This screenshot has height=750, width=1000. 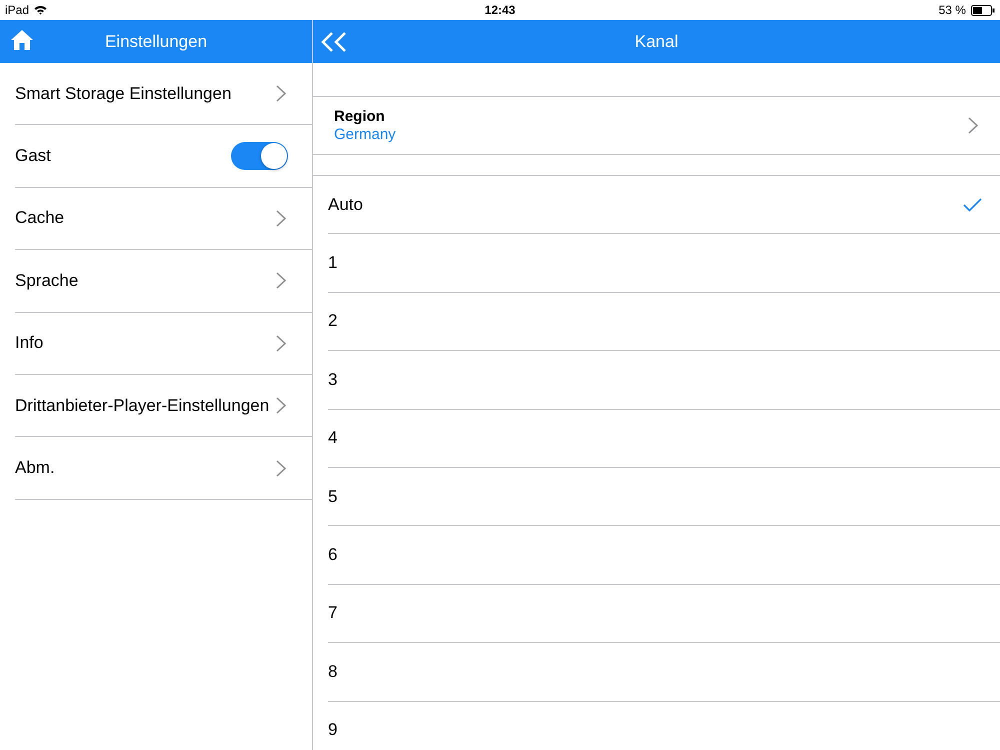 I want to click on channel-label: 9, so click(x=333, y=730).